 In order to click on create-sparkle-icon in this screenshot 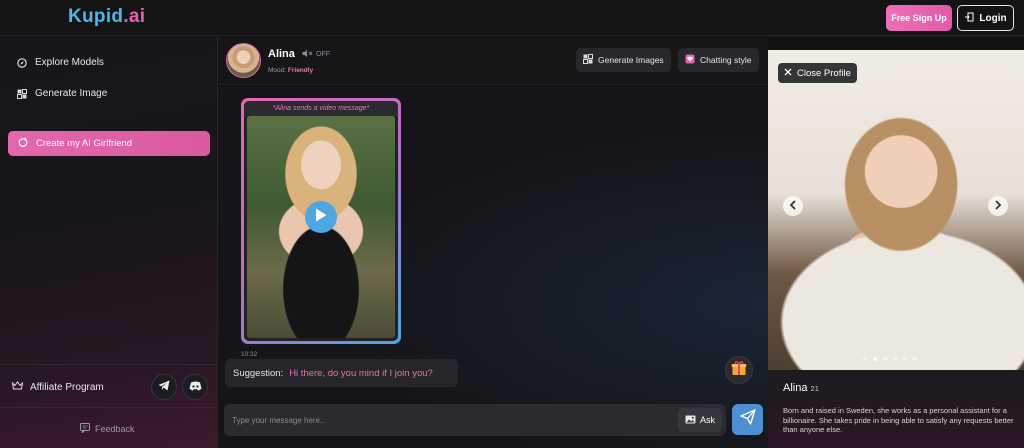, I will do `click(23, 143)`.